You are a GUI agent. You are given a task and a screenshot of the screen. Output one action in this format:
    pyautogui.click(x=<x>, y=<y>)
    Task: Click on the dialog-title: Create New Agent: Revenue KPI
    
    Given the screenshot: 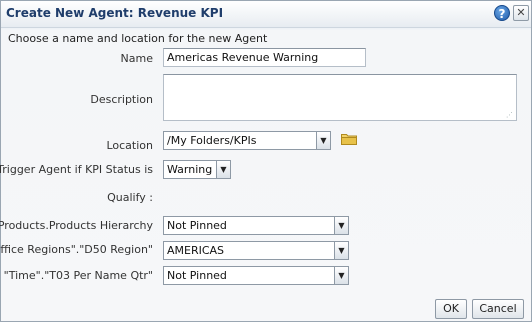 What is the action you would take?
    pyautogui.click(x=115, y=13)
    